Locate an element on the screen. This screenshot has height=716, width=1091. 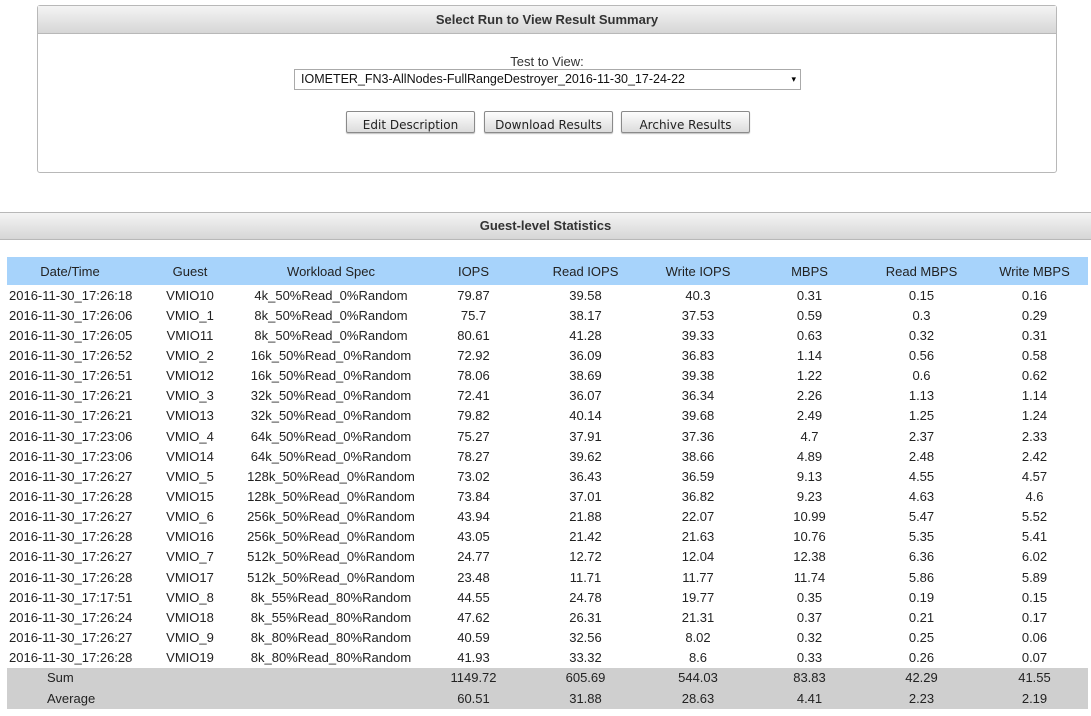
table-cell: 26.31 is located at coordinates (585, 617).